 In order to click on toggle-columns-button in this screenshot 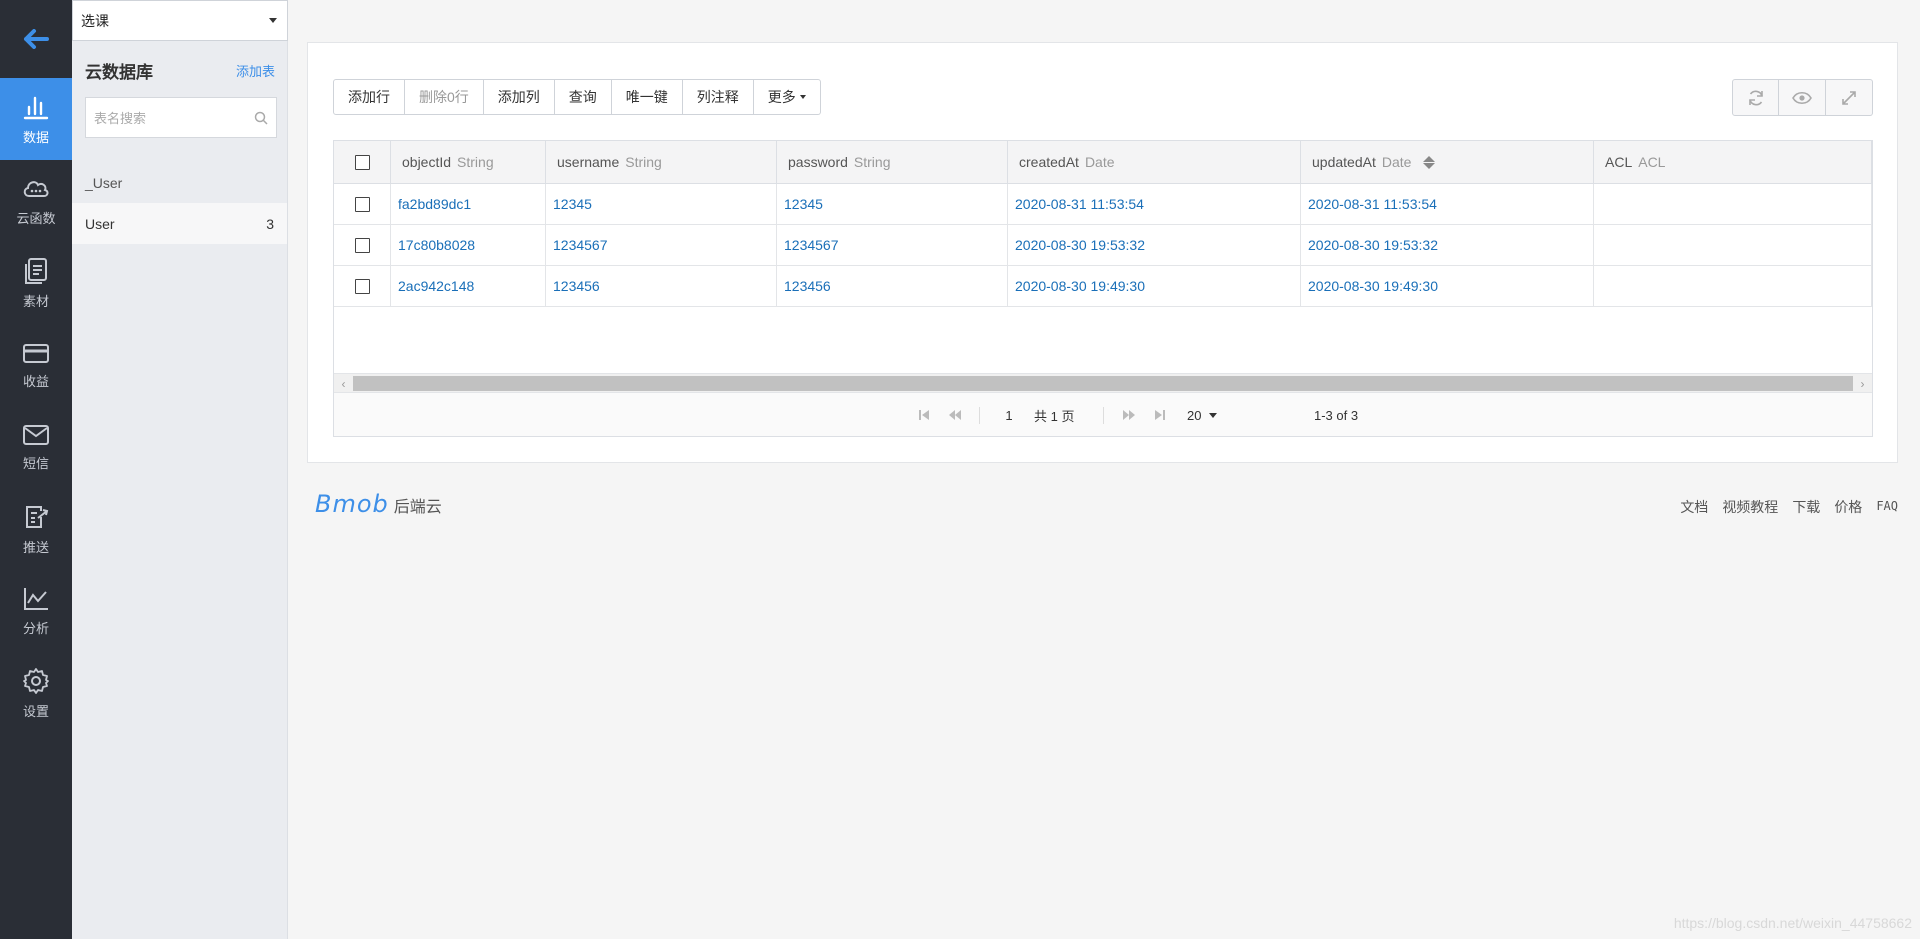, I will do `click(1802, 97)`.